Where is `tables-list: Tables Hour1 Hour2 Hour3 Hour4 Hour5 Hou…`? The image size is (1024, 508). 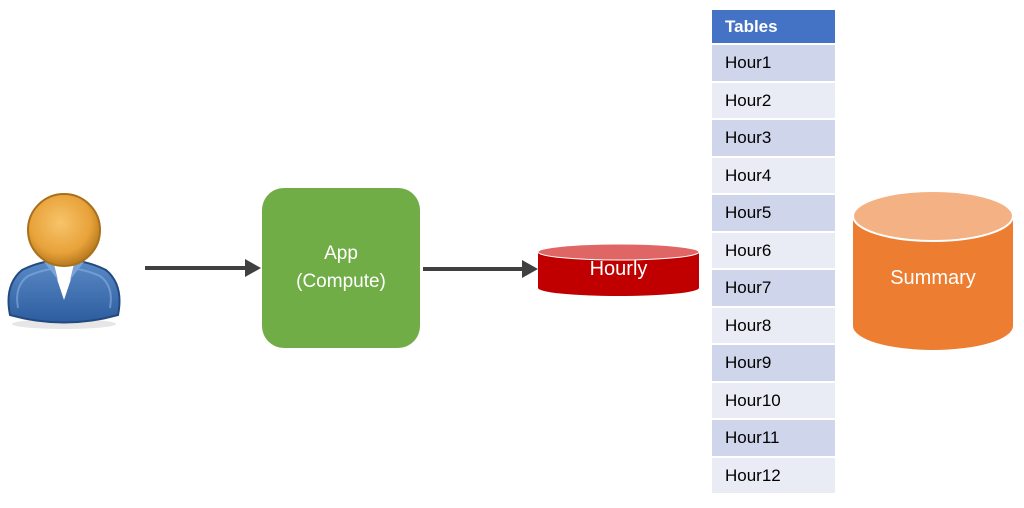 tables-list: Tables Hour1 Hour2 Hour3 Hour4 Hour5 Hou… is located at coordinates (773, 252).